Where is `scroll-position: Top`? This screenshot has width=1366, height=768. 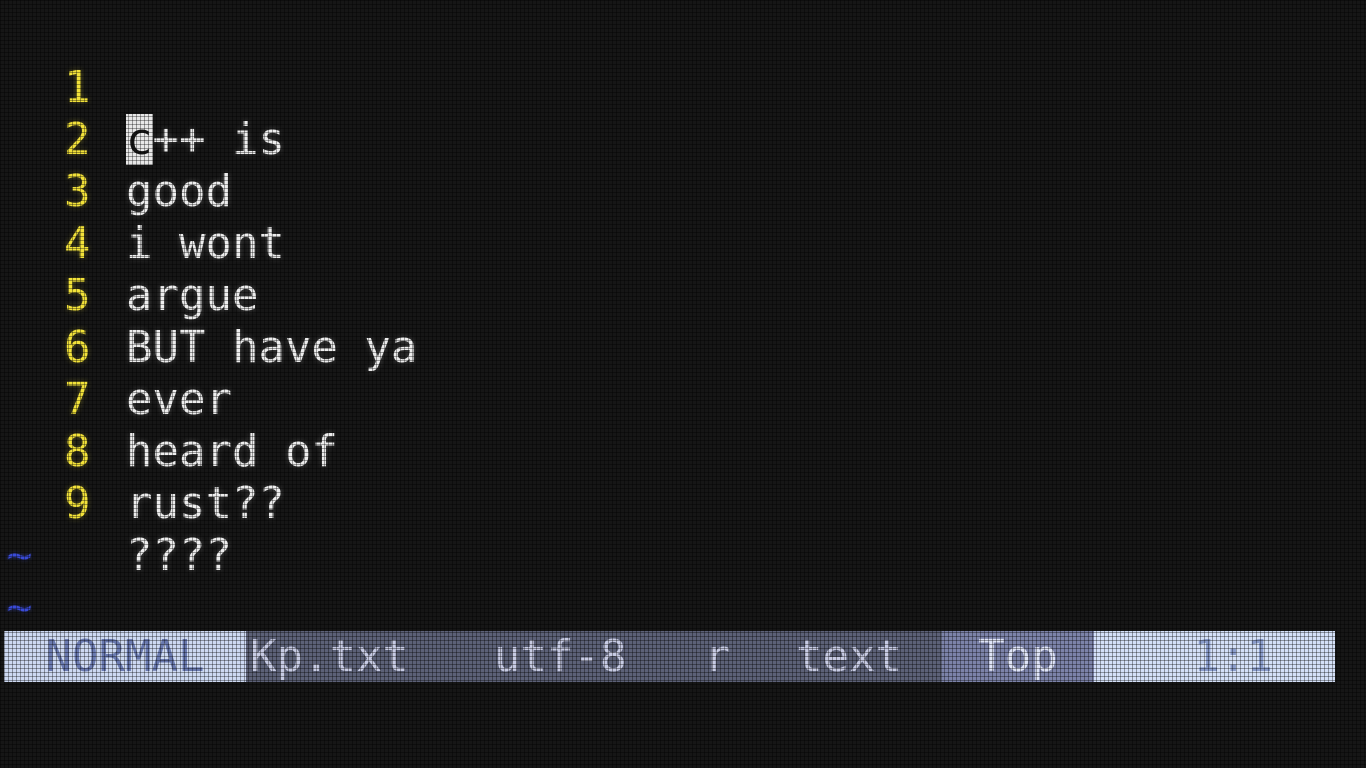
scroll-position: Top is located at coordinates (1018, 656).